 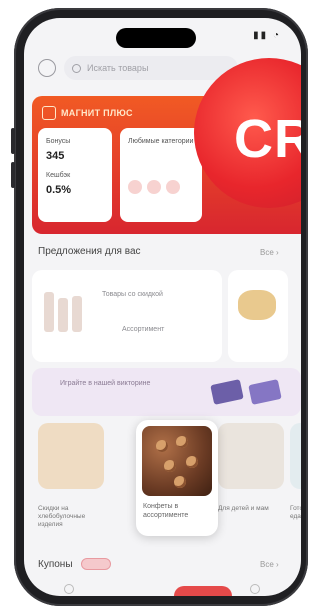 I want to click on cashback-value: 0.5%, so click(x=59, y=190).